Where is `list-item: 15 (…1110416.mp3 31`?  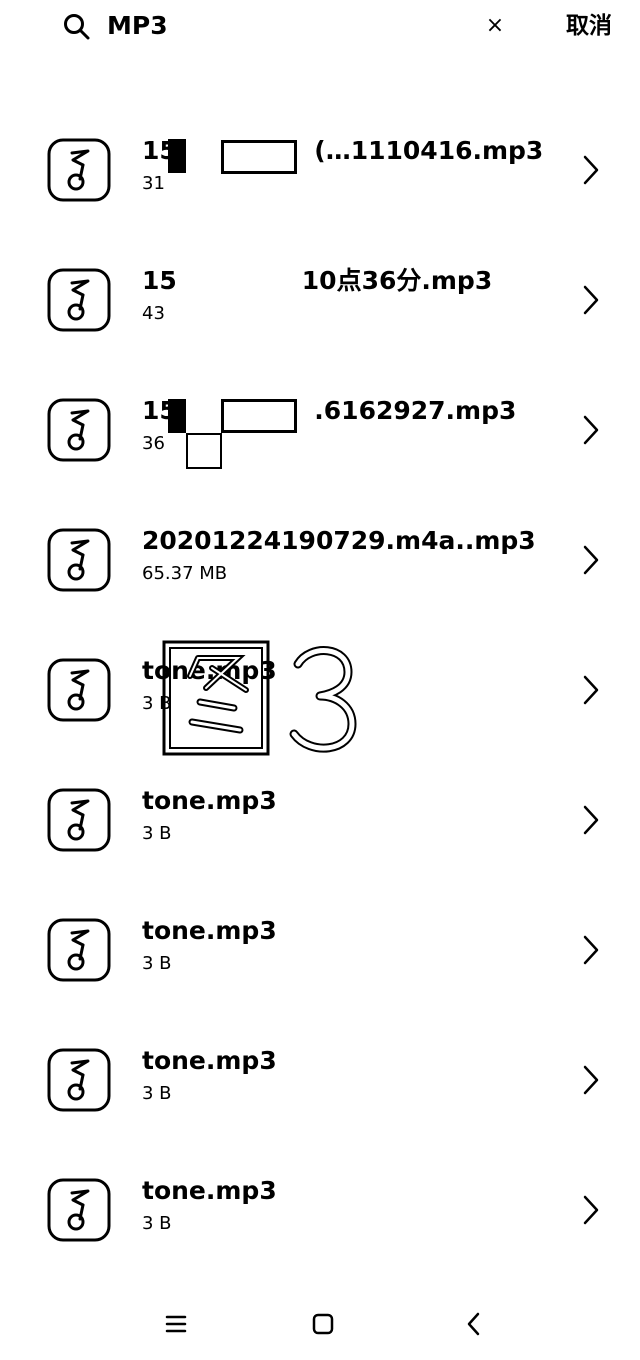
list-item: 15 (…1110416.mp3 31 is located at coordinates (320, 170).